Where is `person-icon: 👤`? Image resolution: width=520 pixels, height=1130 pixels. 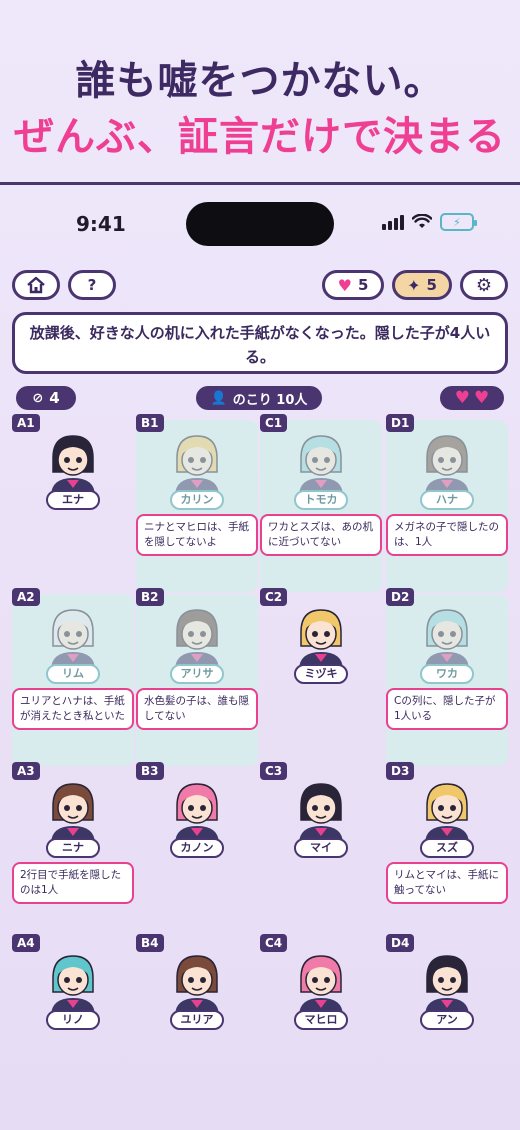 person-icon: 👤 is located at coordinates (218, 398).